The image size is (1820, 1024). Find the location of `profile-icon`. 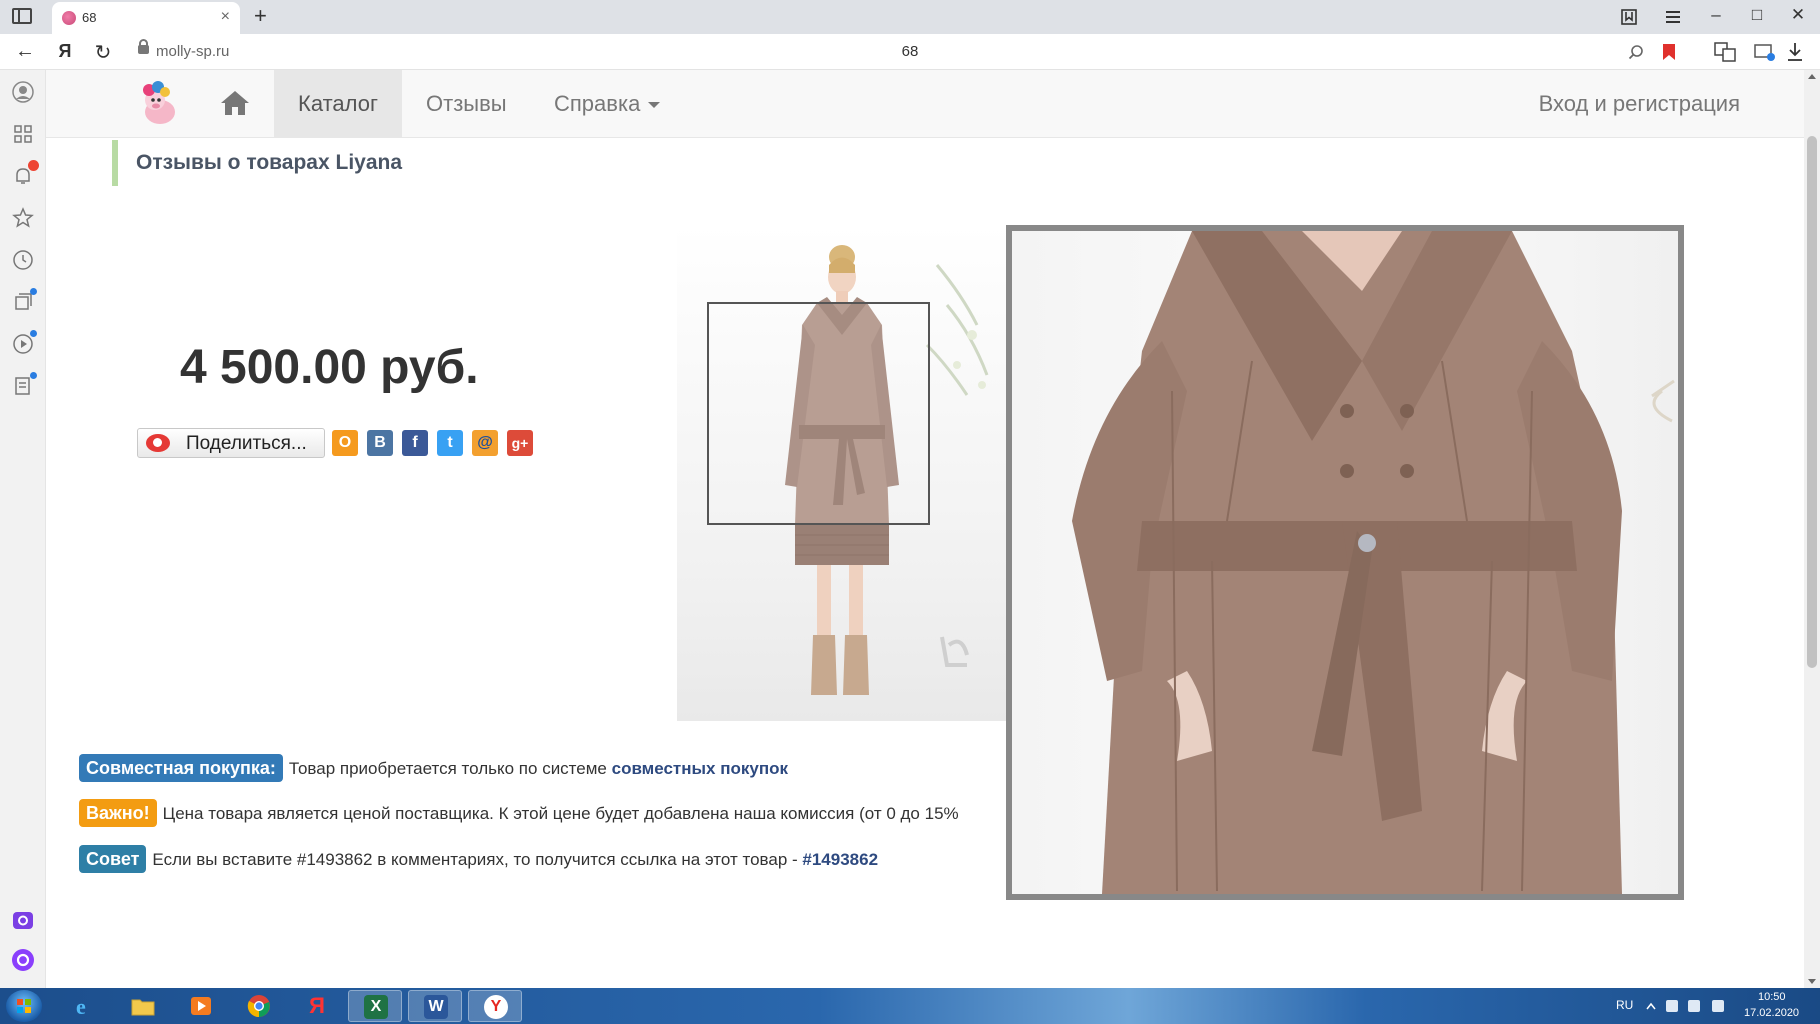

profile-icon is located at coordinates (23, 92).